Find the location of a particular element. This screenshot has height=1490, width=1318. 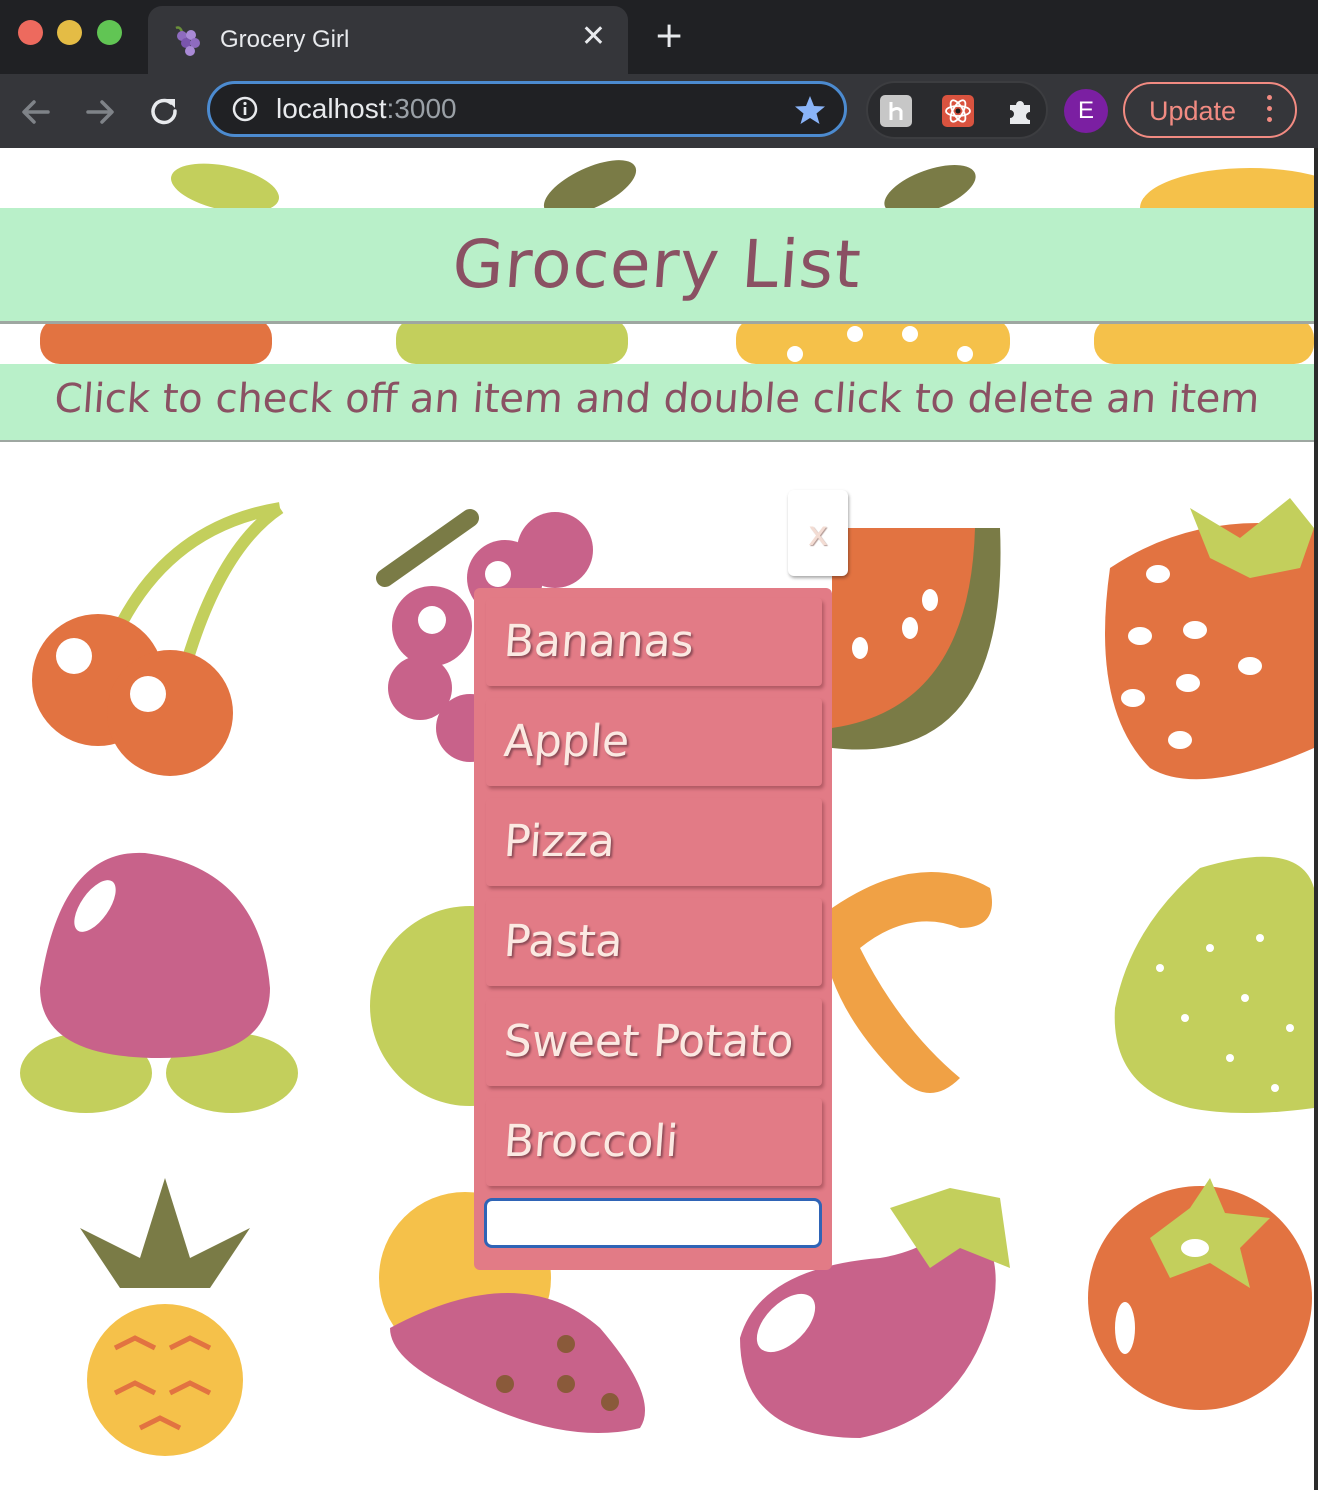

page-title: Grocery List is located at coordinates (657, 264).